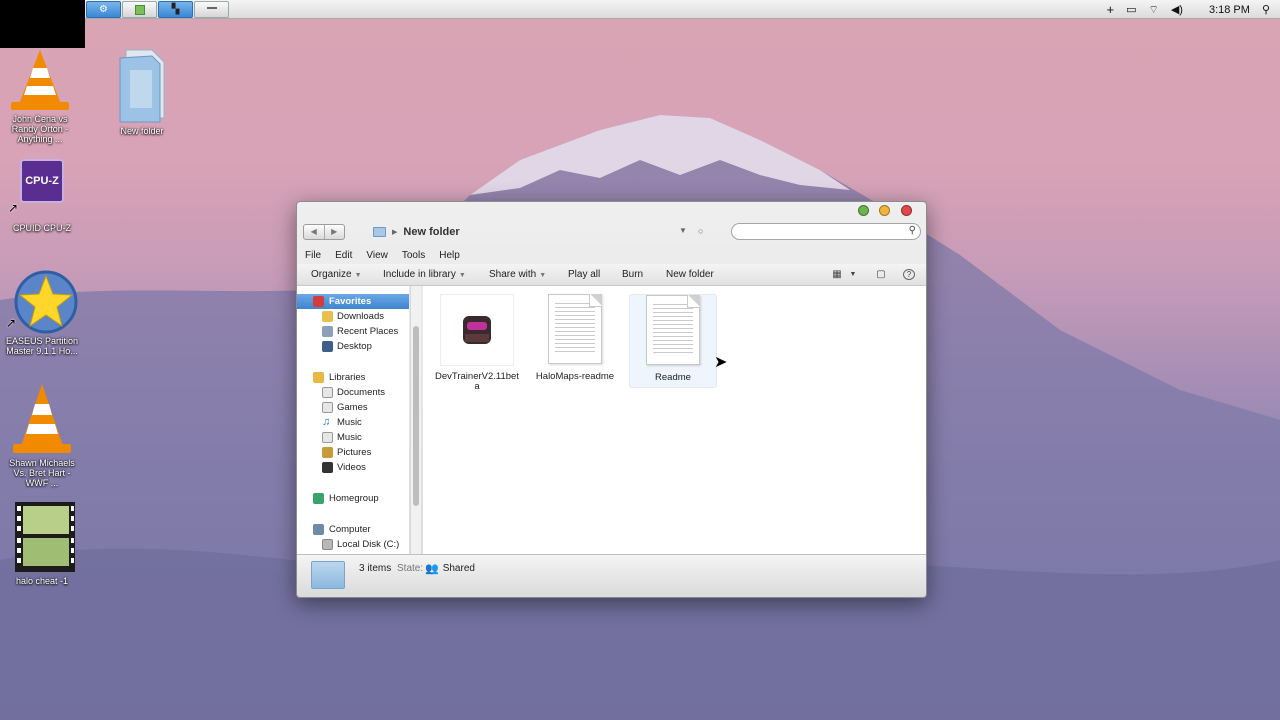 The image size is (1280, 720). What do you see at coordinates (327, 452) in the screenshot?
I see `pictures-icon` at bounding box center [327, 452].